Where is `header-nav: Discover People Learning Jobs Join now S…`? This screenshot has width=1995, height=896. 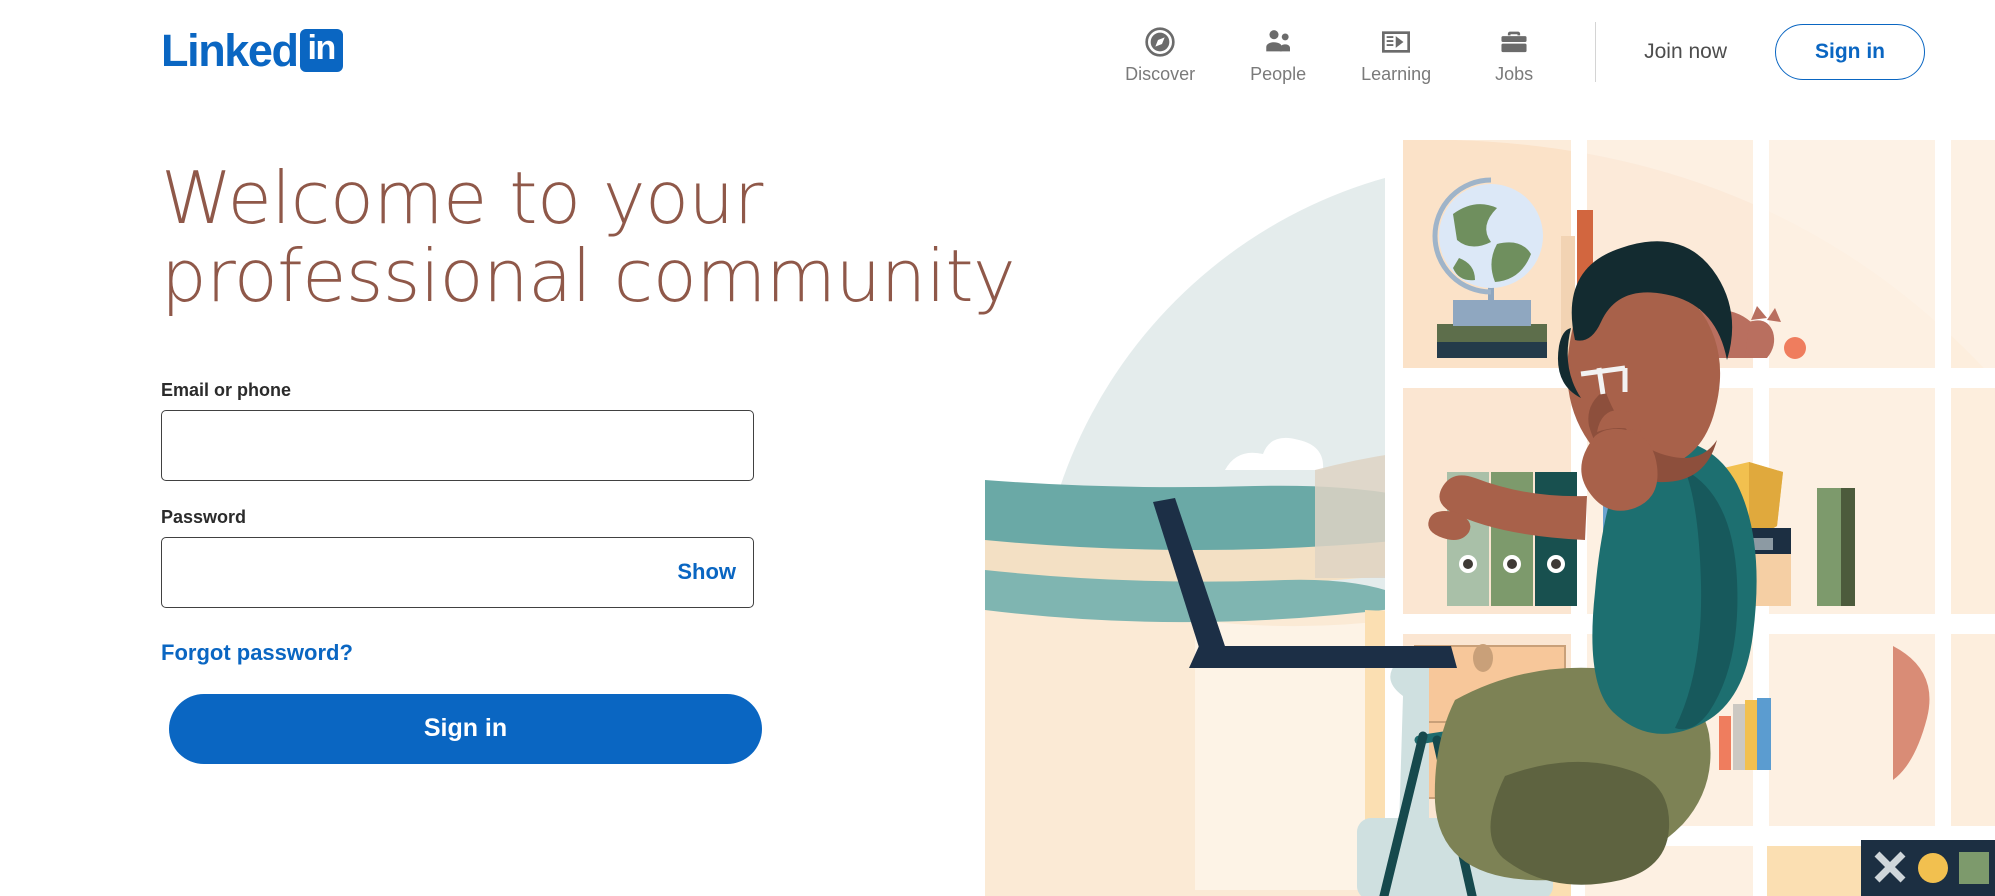 header-nav: Discover People Learning Jobs Join now S… is located at coordinates (1513, 52).